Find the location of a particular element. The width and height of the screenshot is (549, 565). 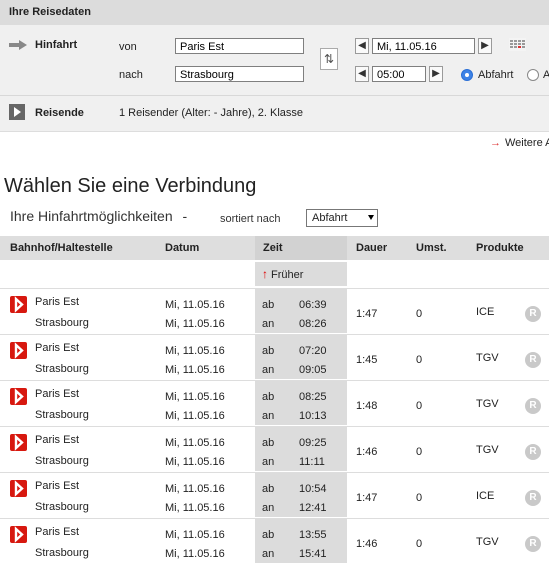

travellers-summary: 1 Reisender (Alter: - Jahre), 2. Klasse is located at coordinates (211, 113).